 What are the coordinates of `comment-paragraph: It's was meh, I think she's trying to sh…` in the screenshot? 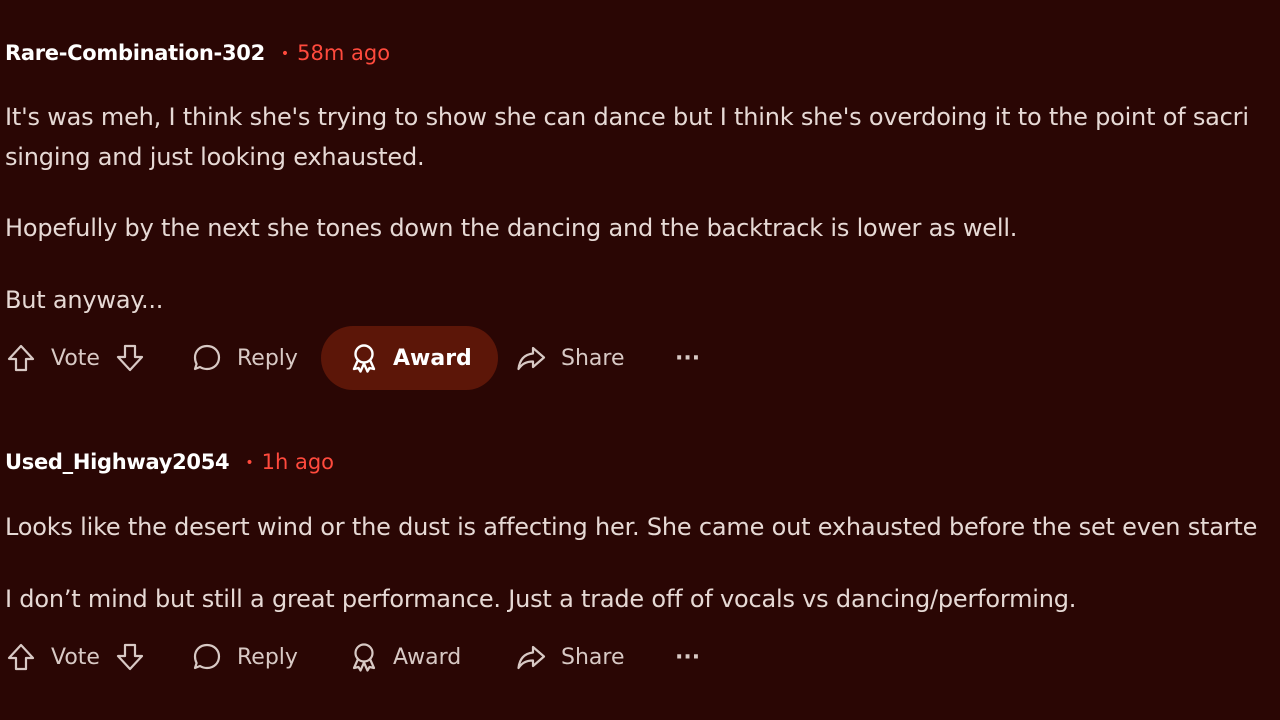 It's located at (627, 117).